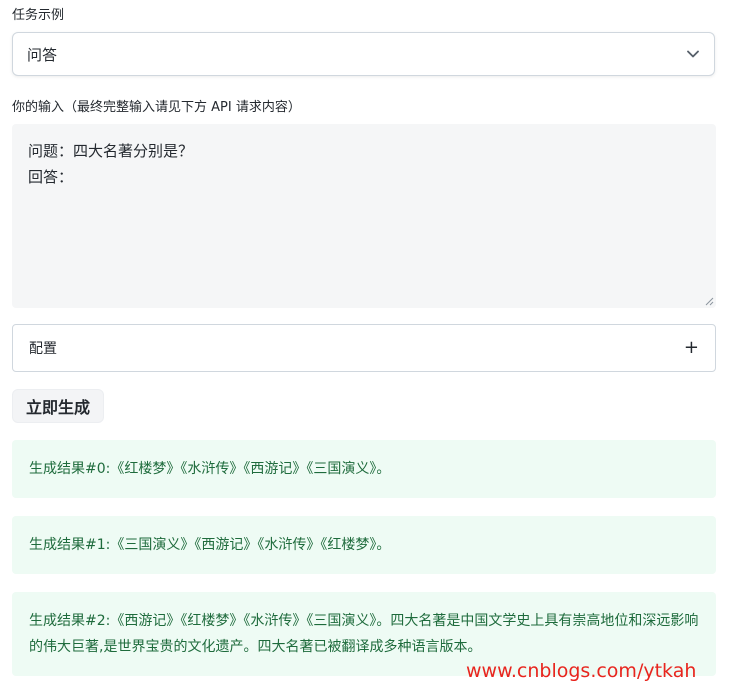 This screenshot has width=733, height=693. I want to click on task-select-value: 问答, so click(42, 54).